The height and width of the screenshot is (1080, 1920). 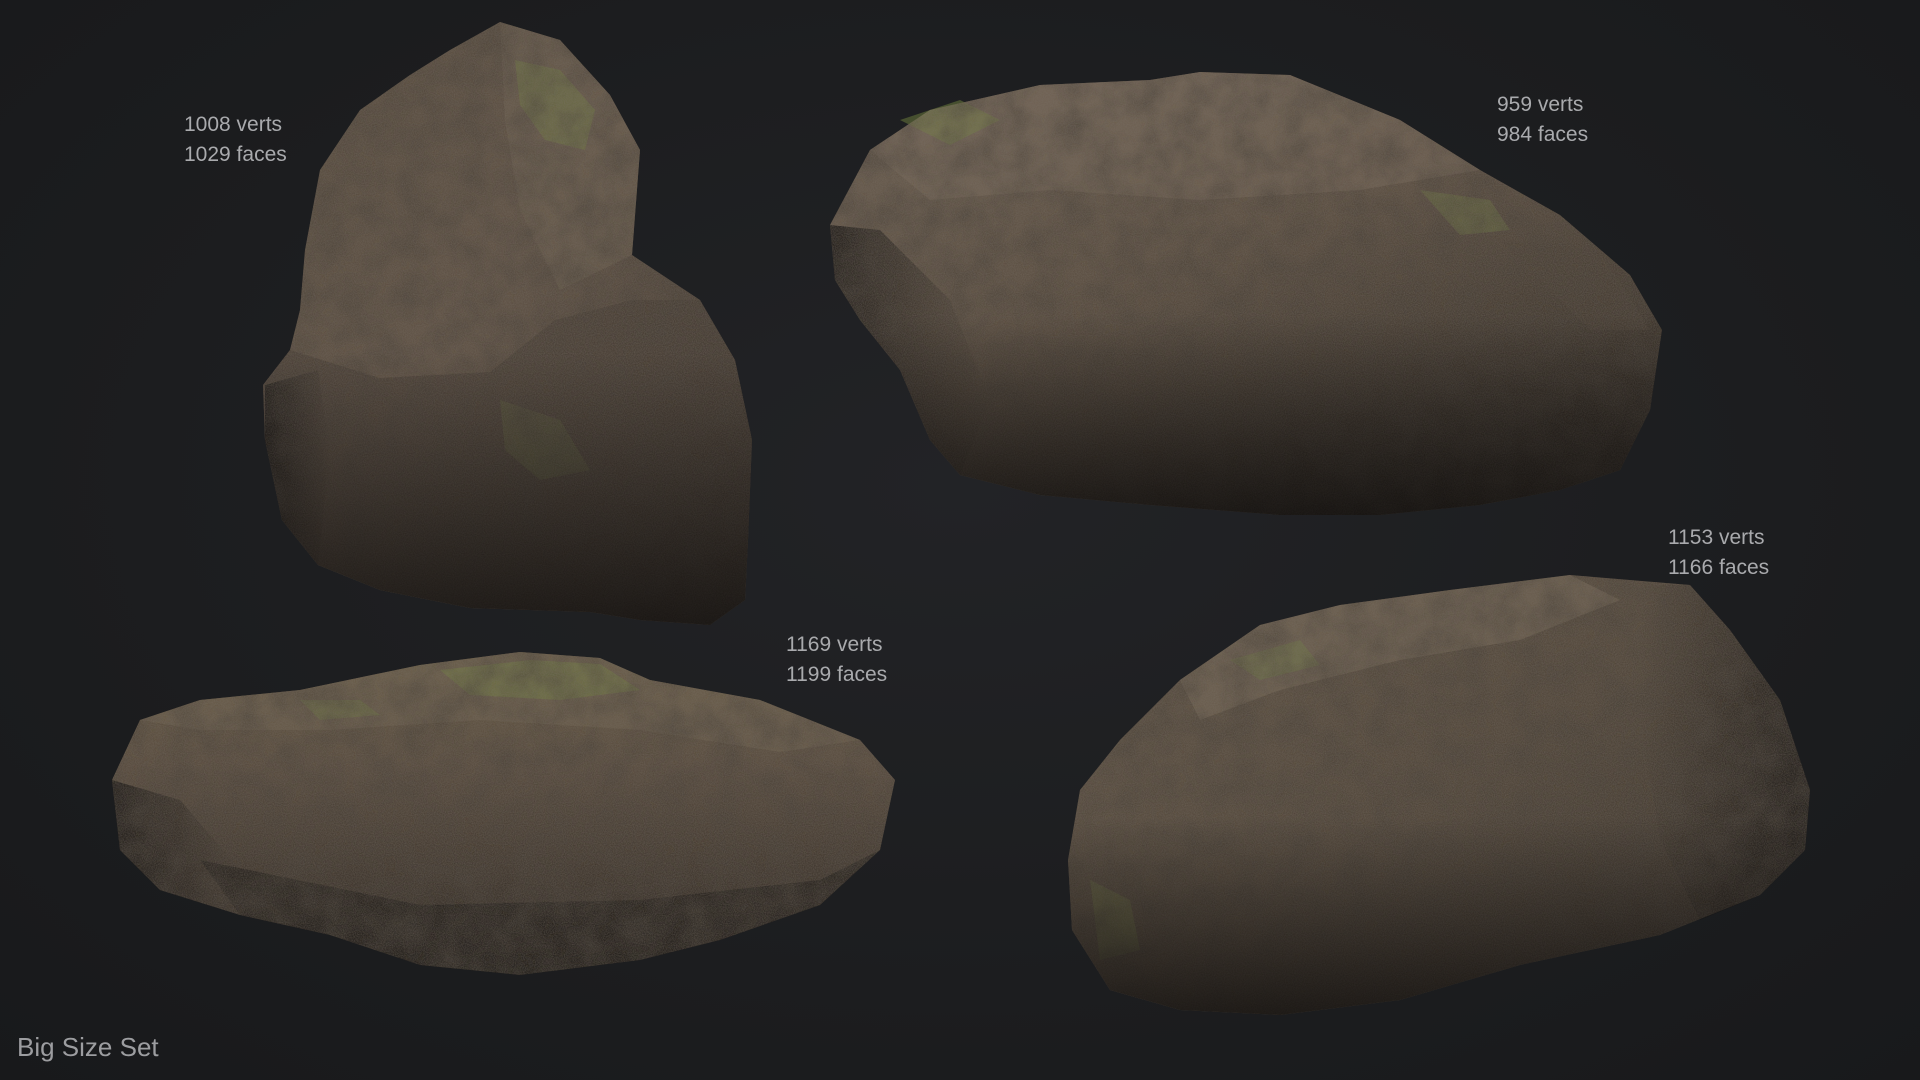 I want to click on set-caption: Big Size Set, so click(x=88, y=1047).